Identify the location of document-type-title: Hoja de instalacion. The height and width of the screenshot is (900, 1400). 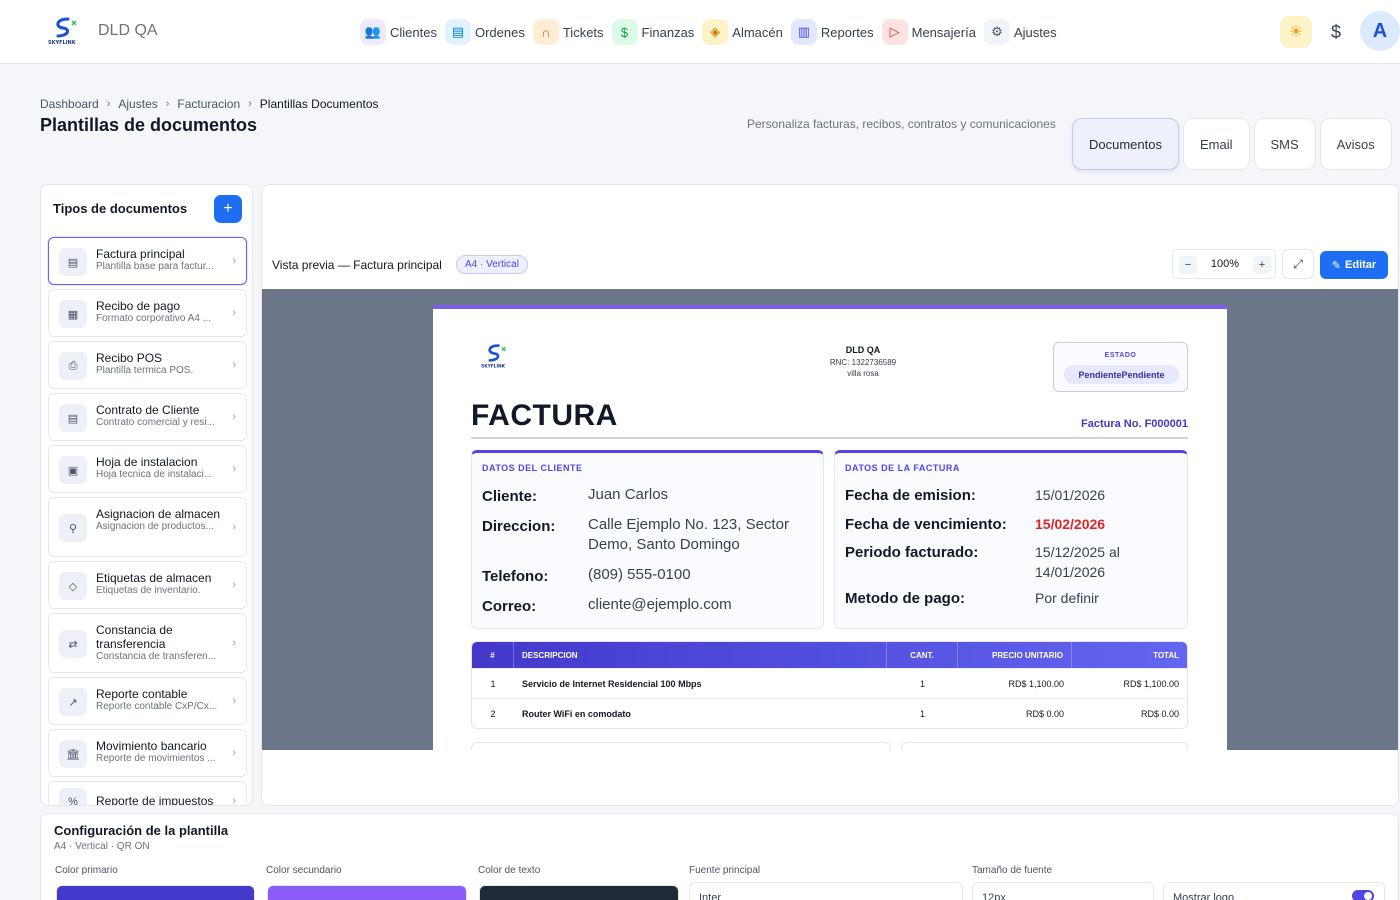
(147, 462).